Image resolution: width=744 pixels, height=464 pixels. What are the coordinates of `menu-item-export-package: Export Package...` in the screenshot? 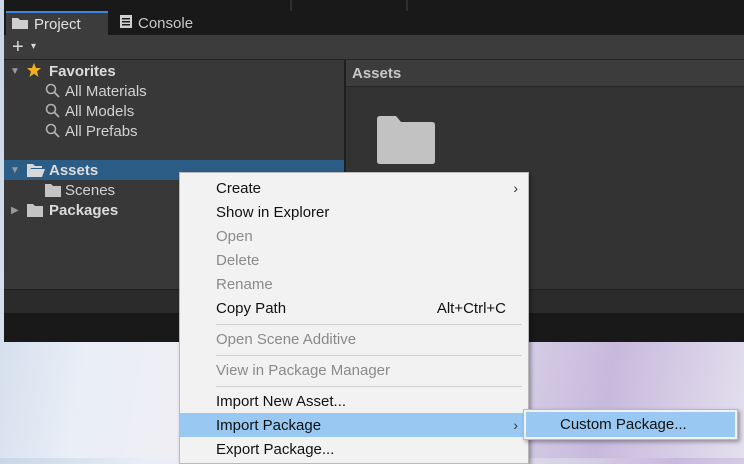 It's located at (354, 449).